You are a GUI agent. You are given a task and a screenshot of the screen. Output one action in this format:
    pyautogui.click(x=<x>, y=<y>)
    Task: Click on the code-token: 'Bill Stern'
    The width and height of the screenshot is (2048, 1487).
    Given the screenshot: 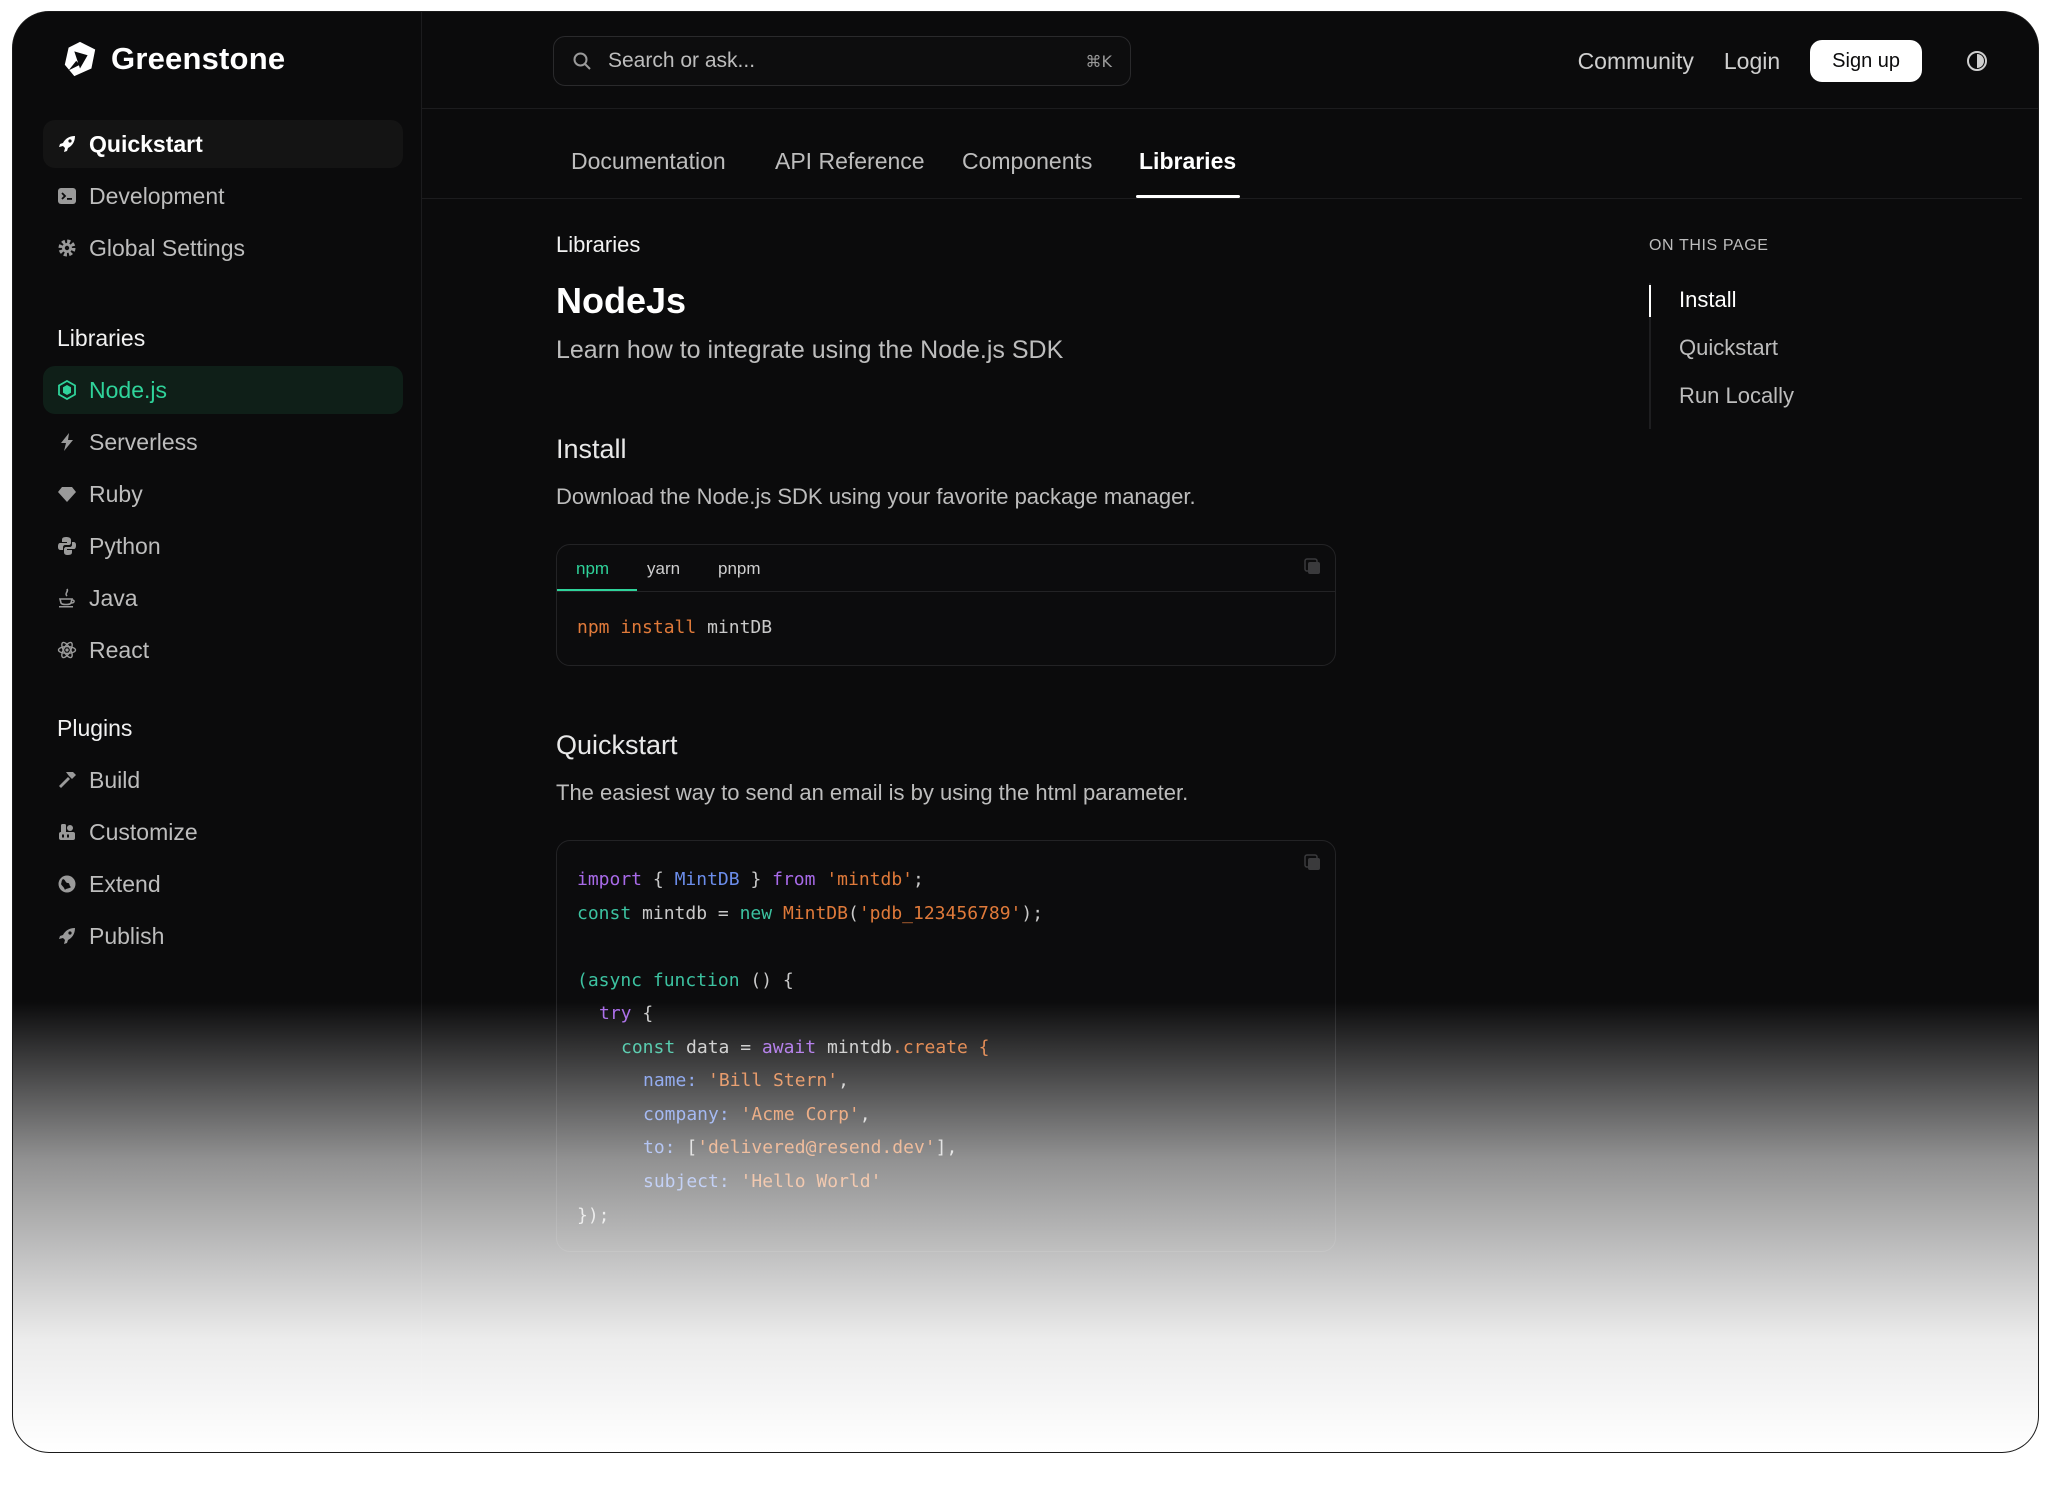 What is the action you would take?
    pyautogui.click(x=773, y=1080)
    